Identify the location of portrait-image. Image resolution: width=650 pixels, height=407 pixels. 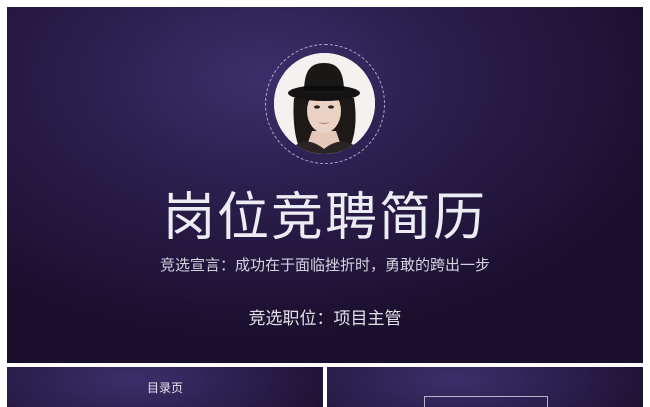
(324, 103).